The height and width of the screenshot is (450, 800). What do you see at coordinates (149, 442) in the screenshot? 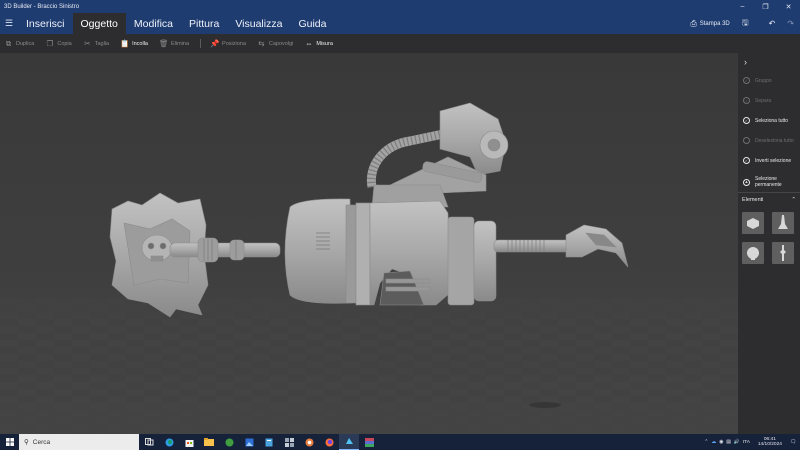
I see `task-view-icon` at bounding box center [149, 442].